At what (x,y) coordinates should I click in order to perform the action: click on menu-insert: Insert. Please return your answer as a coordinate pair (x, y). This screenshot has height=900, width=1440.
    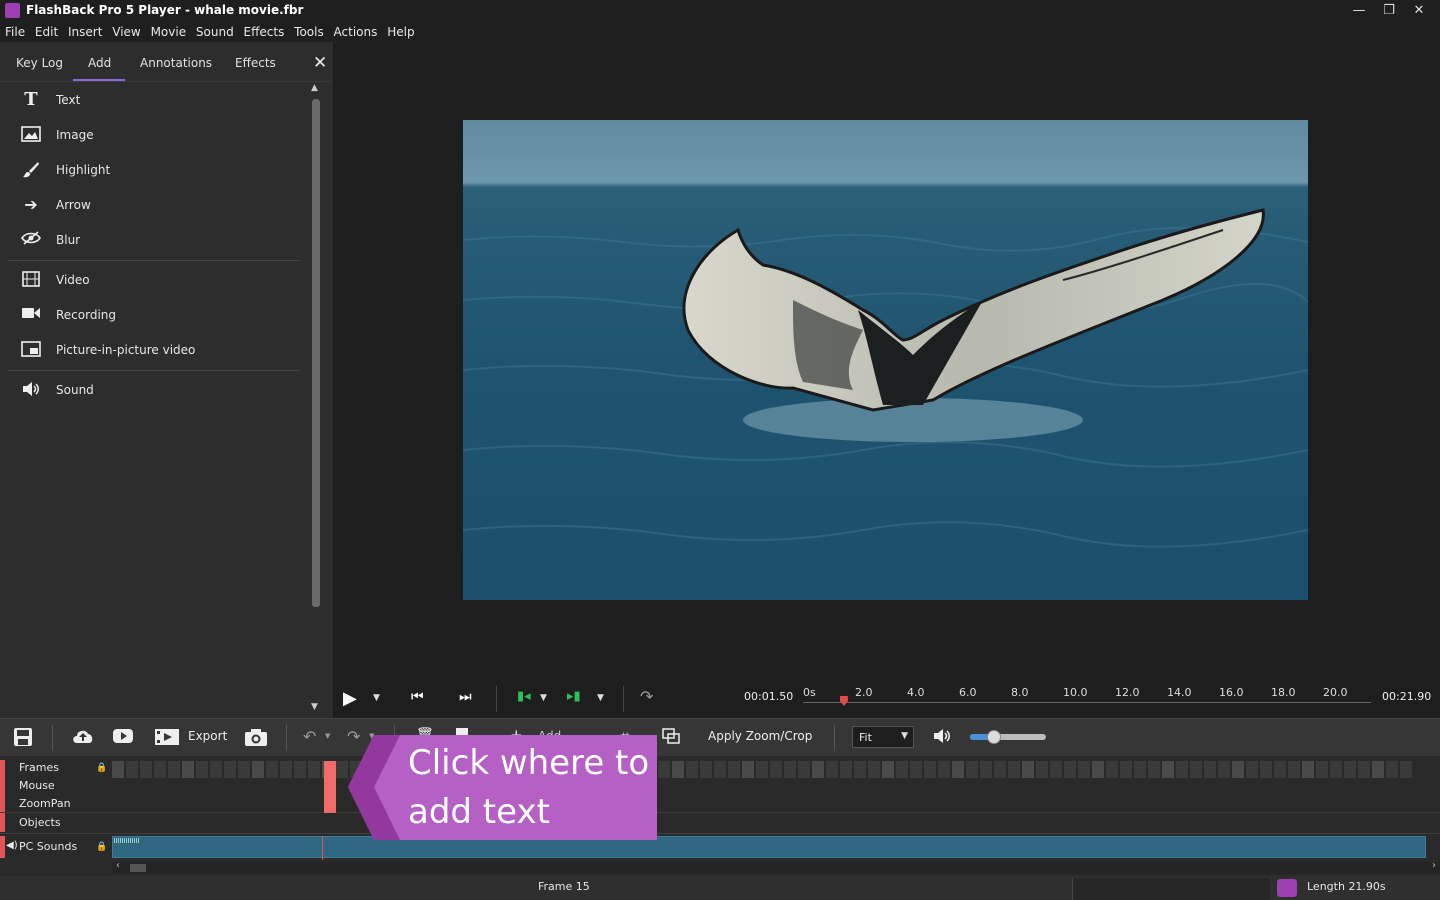
    Looking at the image, I should click on (85, 31).